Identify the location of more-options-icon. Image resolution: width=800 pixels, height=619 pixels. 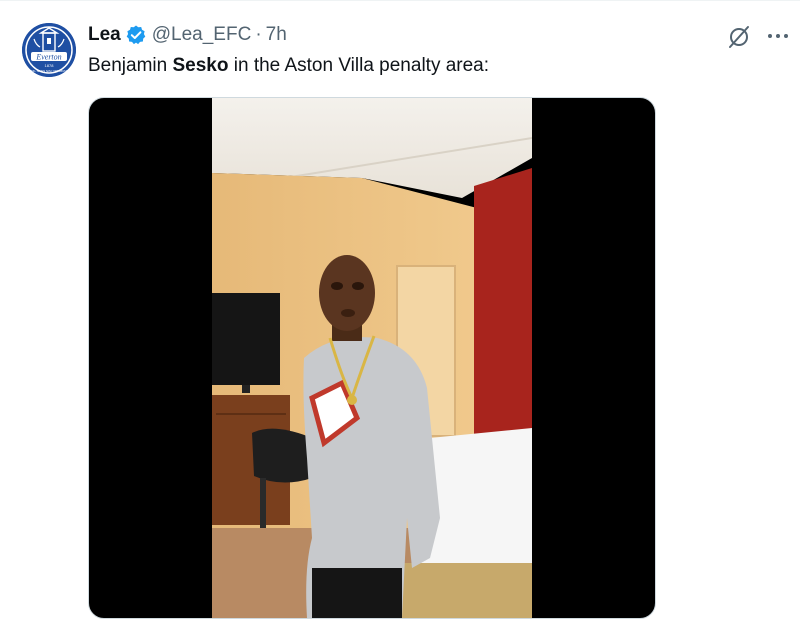
(778, 36).